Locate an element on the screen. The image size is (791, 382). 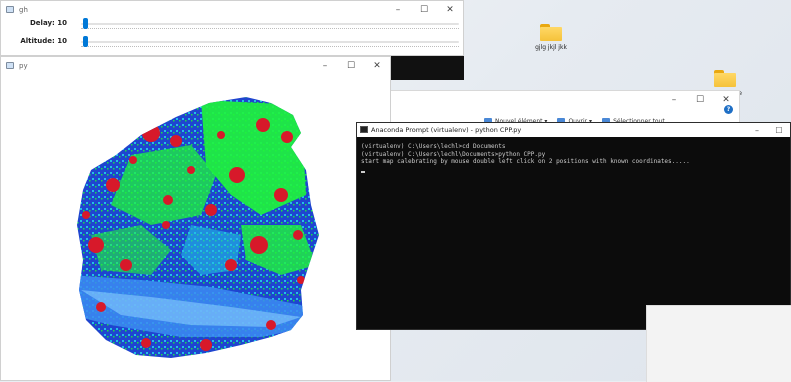
delay-slider-track is located at coordinates (270, 26).